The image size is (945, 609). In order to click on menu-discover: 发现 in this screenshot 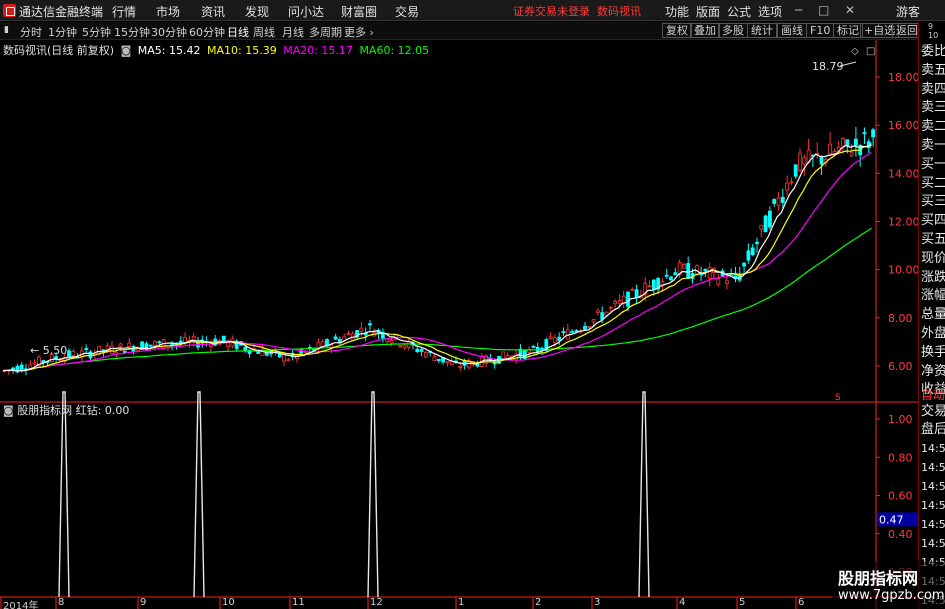, I will do `click(257, 11)`.